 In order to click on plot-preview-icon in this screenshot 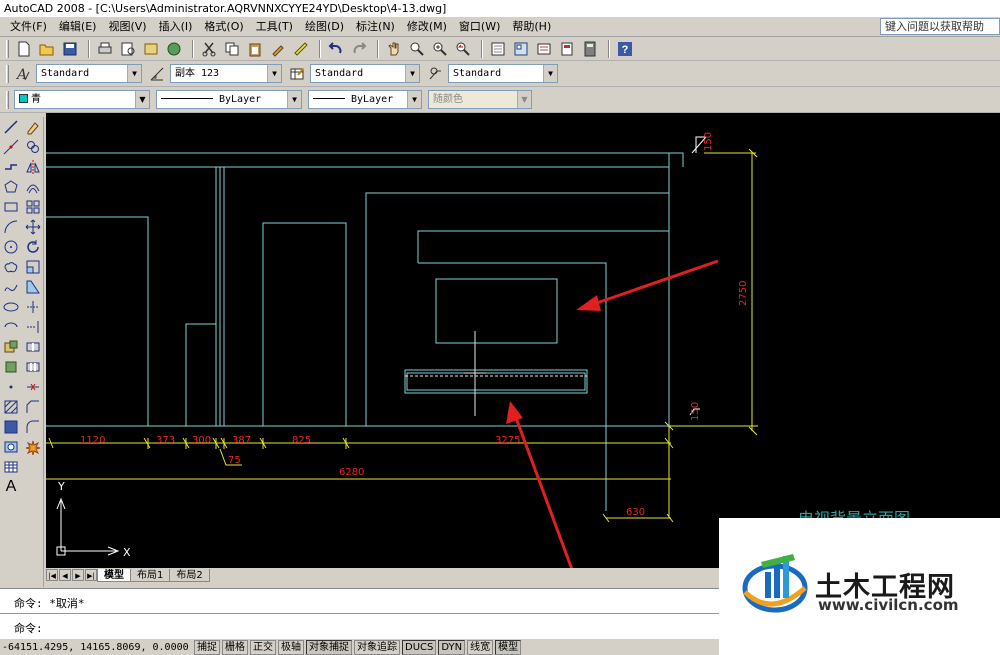, I will do `click(127, 48)`.